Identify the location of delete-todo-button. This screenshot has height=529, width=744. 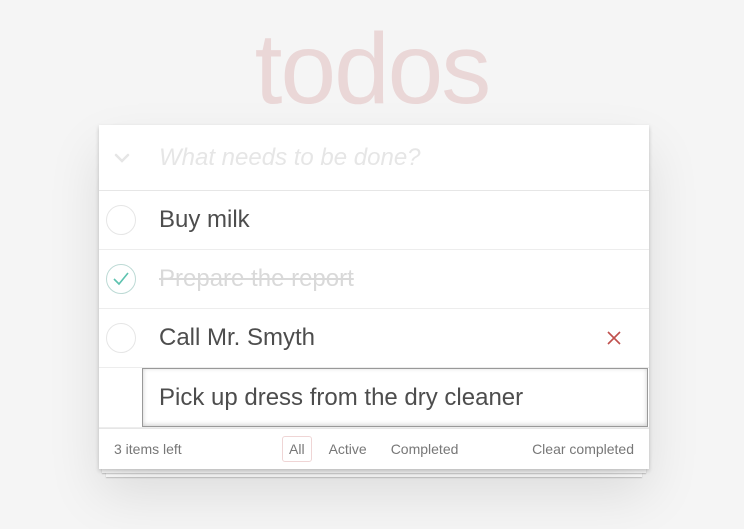
(614, 338).